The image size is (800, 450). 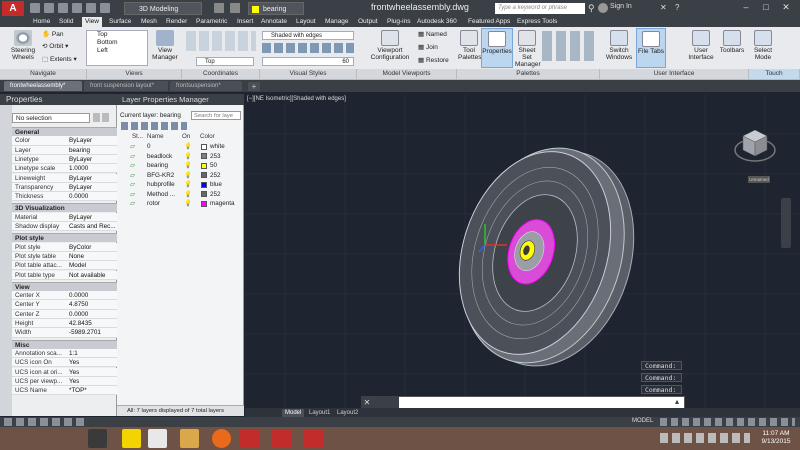 I want to click on tab-render: Render, so click(x=176, y=22).